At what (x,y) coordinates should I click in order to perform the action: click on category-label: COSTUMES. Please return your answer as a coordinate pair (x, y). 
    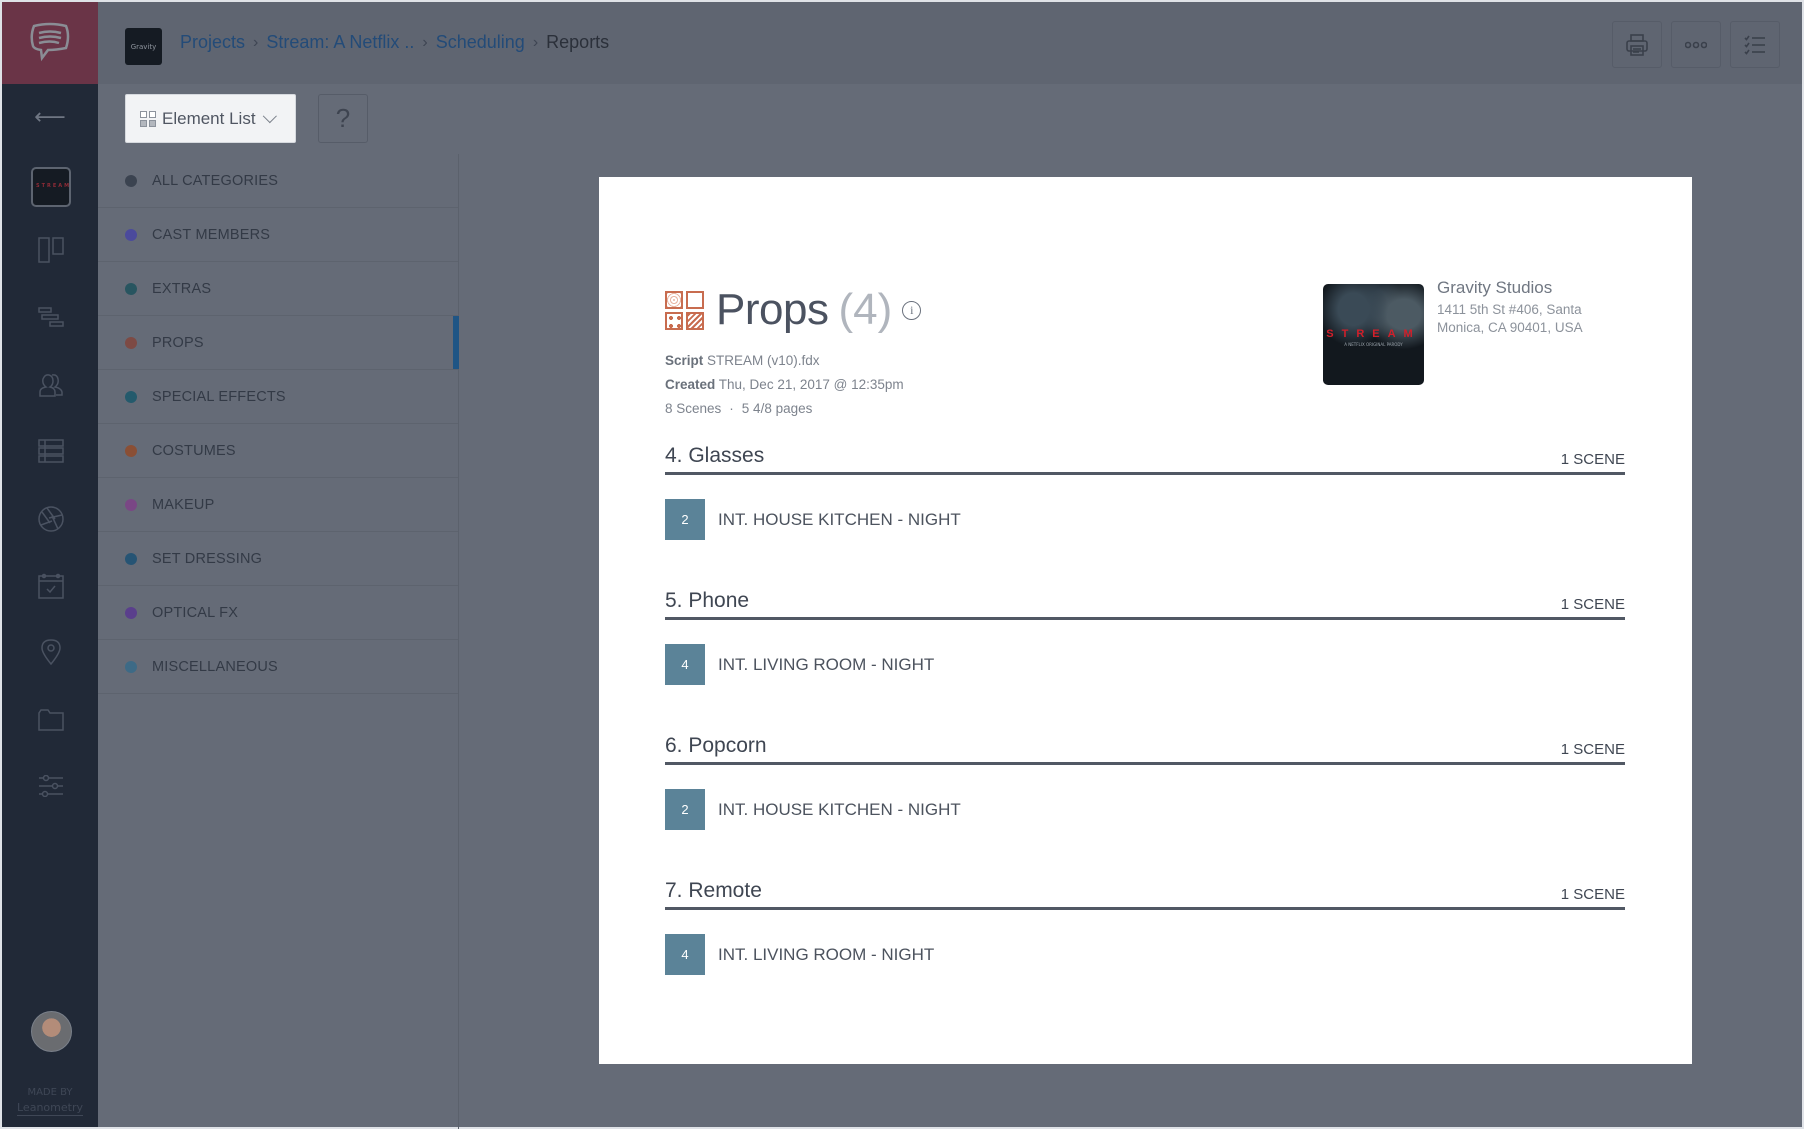
    Looking at the image, I should click on (194, 450).